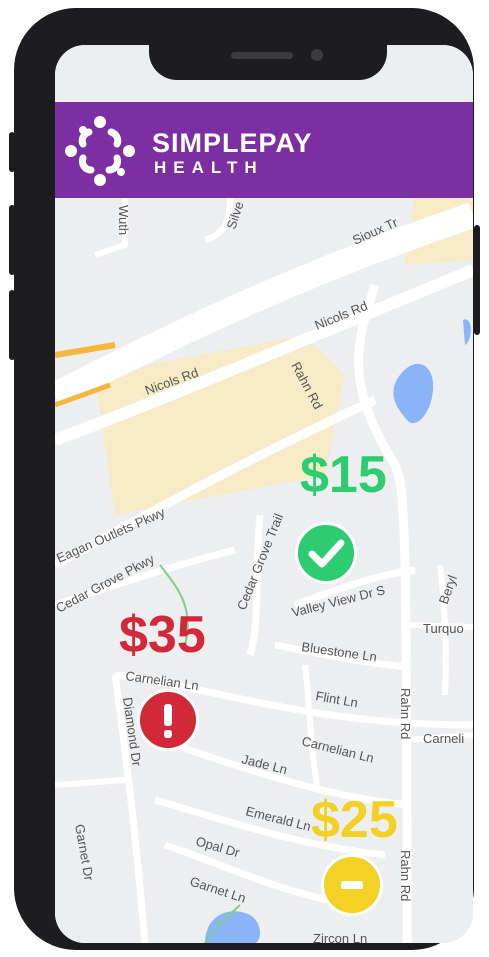 The image size is (489, 957). Describe the element at coordinates (354, 820) in the screenshot. I see `price-label-25: $25` at that location.